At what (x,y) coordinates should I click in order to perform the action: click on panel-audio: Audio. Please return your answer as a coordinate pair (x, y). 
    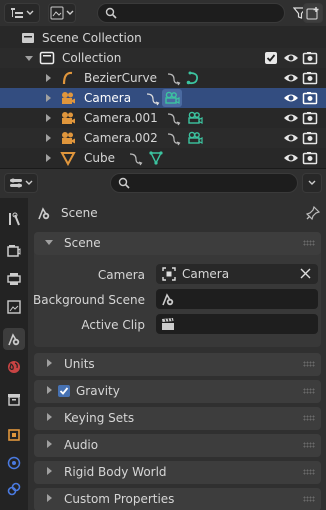
    Looking at the image, I should click on (177, 445).